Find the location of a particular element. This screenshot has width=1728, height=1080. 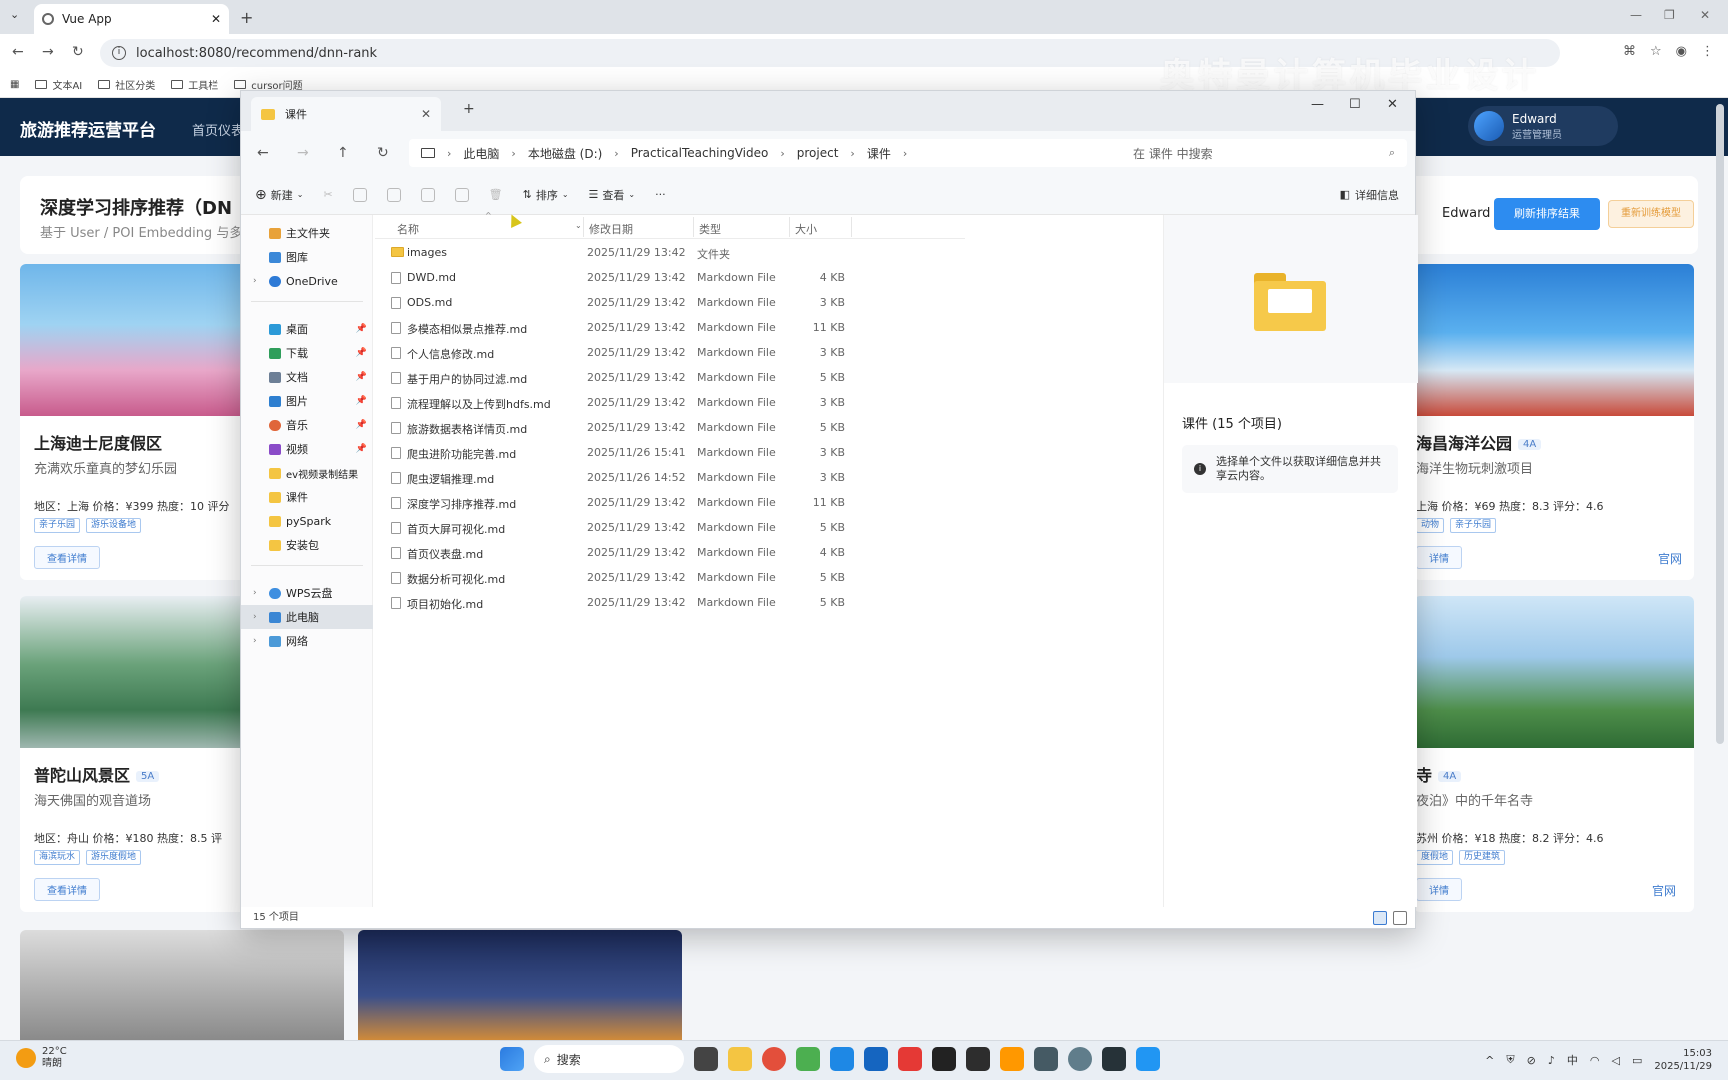

search-input: 在 课件 中搜索 ⌕ is located at coordinates (1264, 153).